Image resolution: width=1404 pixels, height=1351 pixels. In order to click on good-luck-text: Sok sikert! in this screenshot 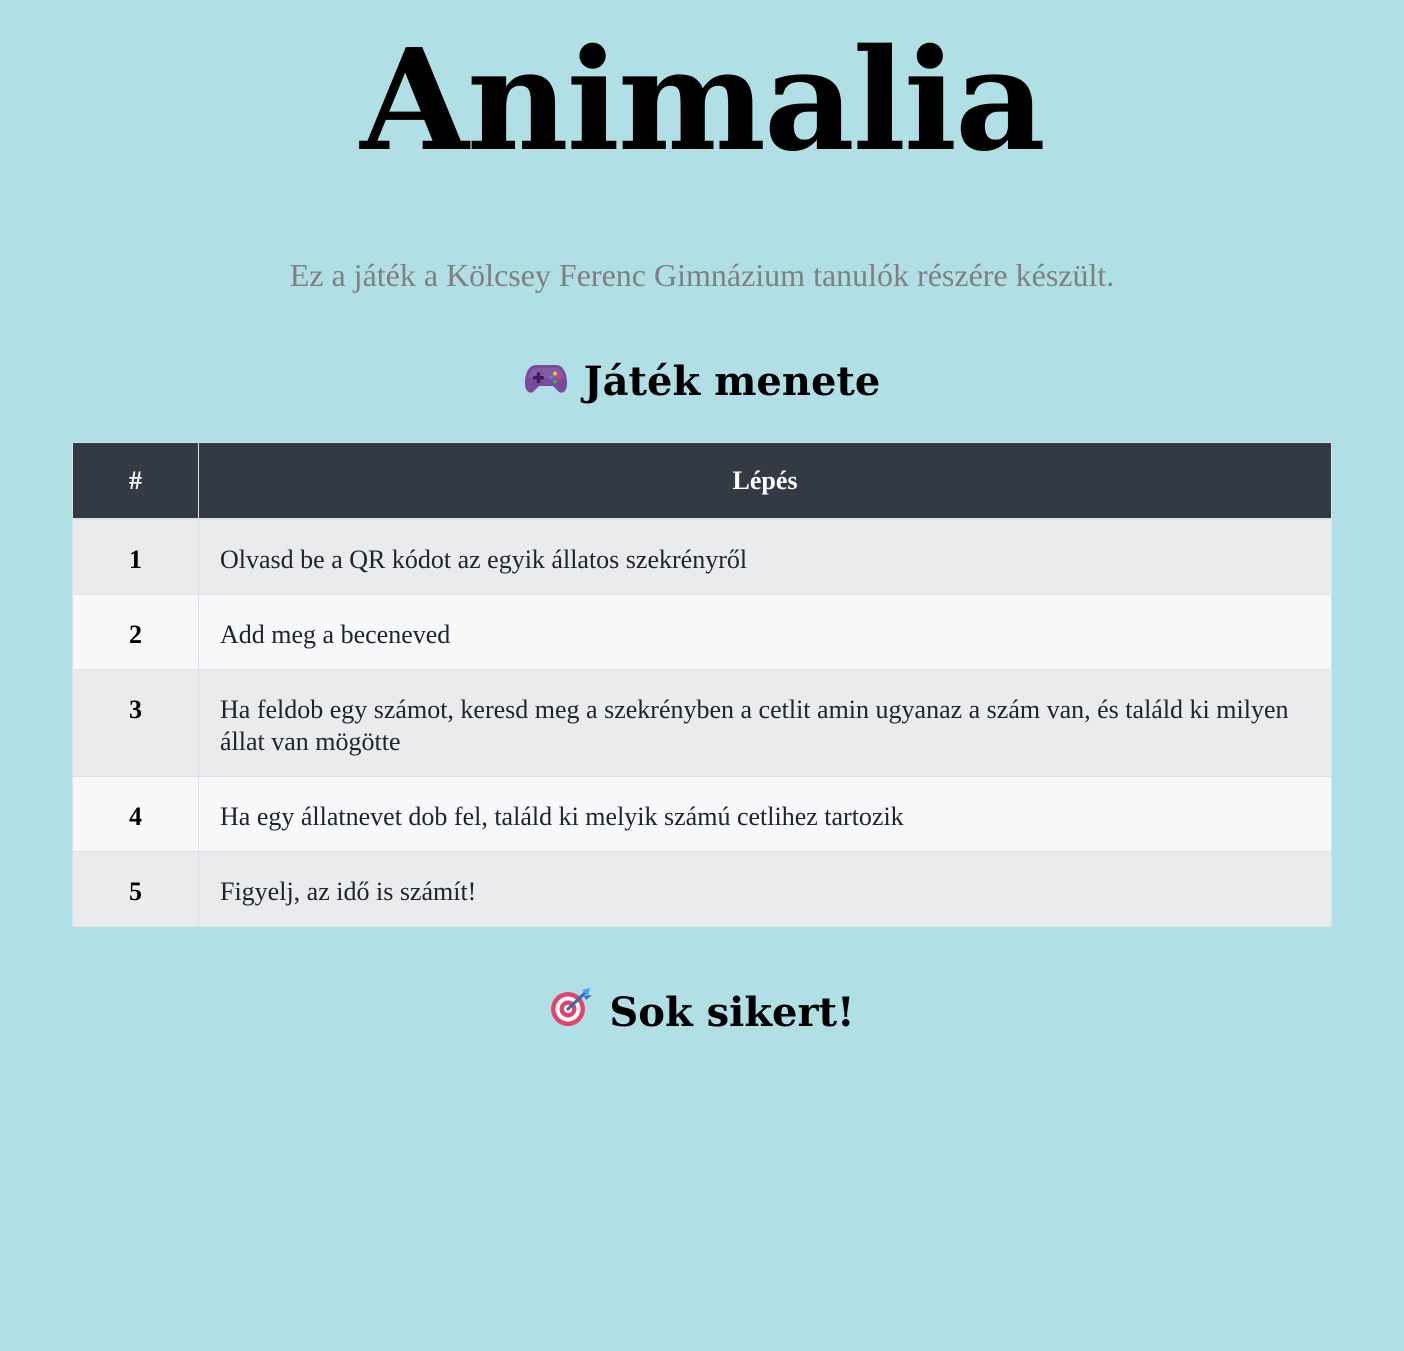, I will do `click(732, 1012)`.